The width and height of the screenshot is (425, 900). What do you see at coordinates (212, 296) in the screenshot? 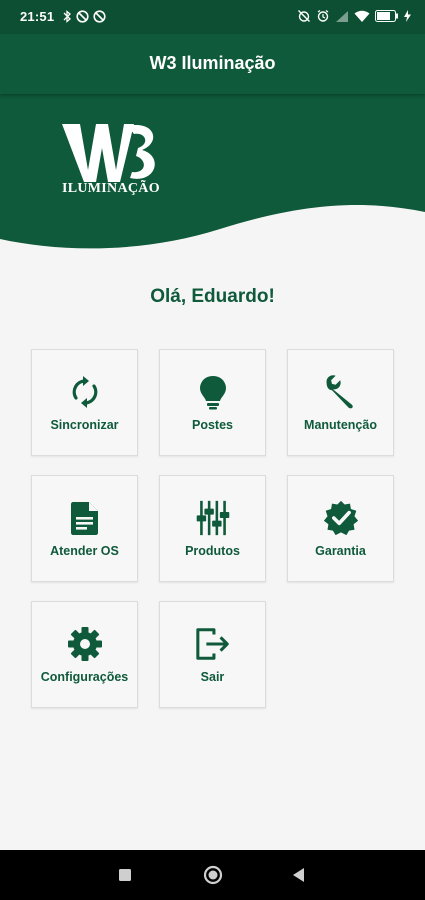
I see `greeting: Olá, Eduardo!` at bounding box center [212, 296].